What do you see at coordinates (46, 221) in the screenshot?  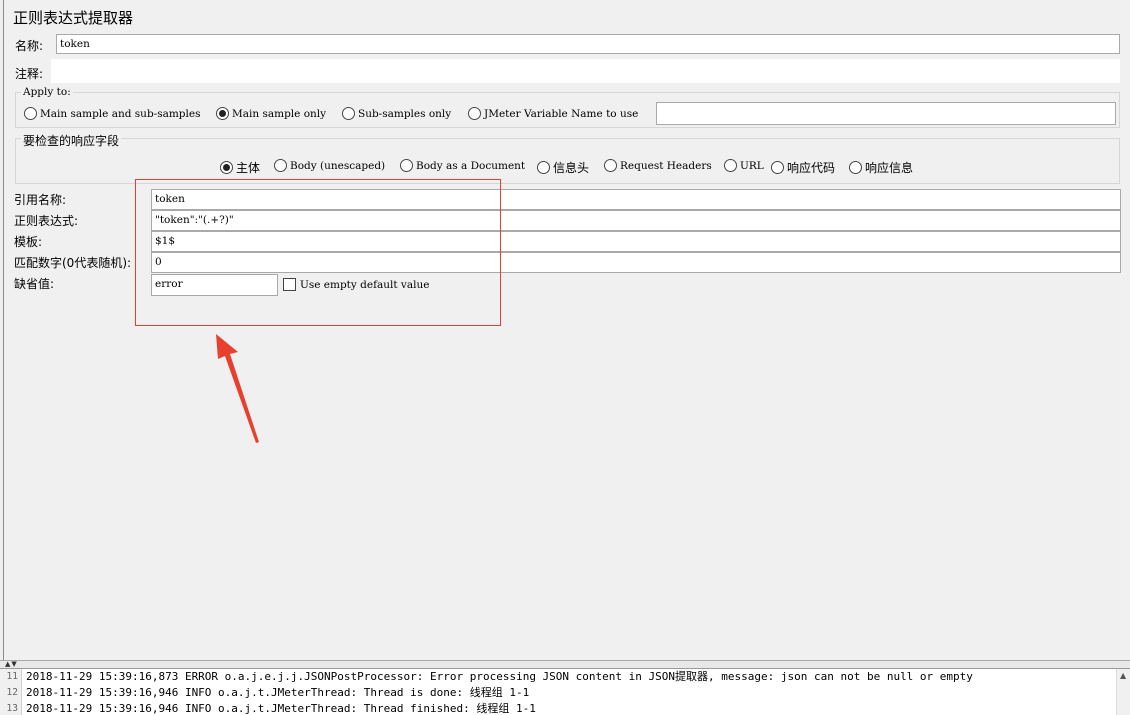 I see `regex-label: 正则表达式:` at bounding box center [46, 221].